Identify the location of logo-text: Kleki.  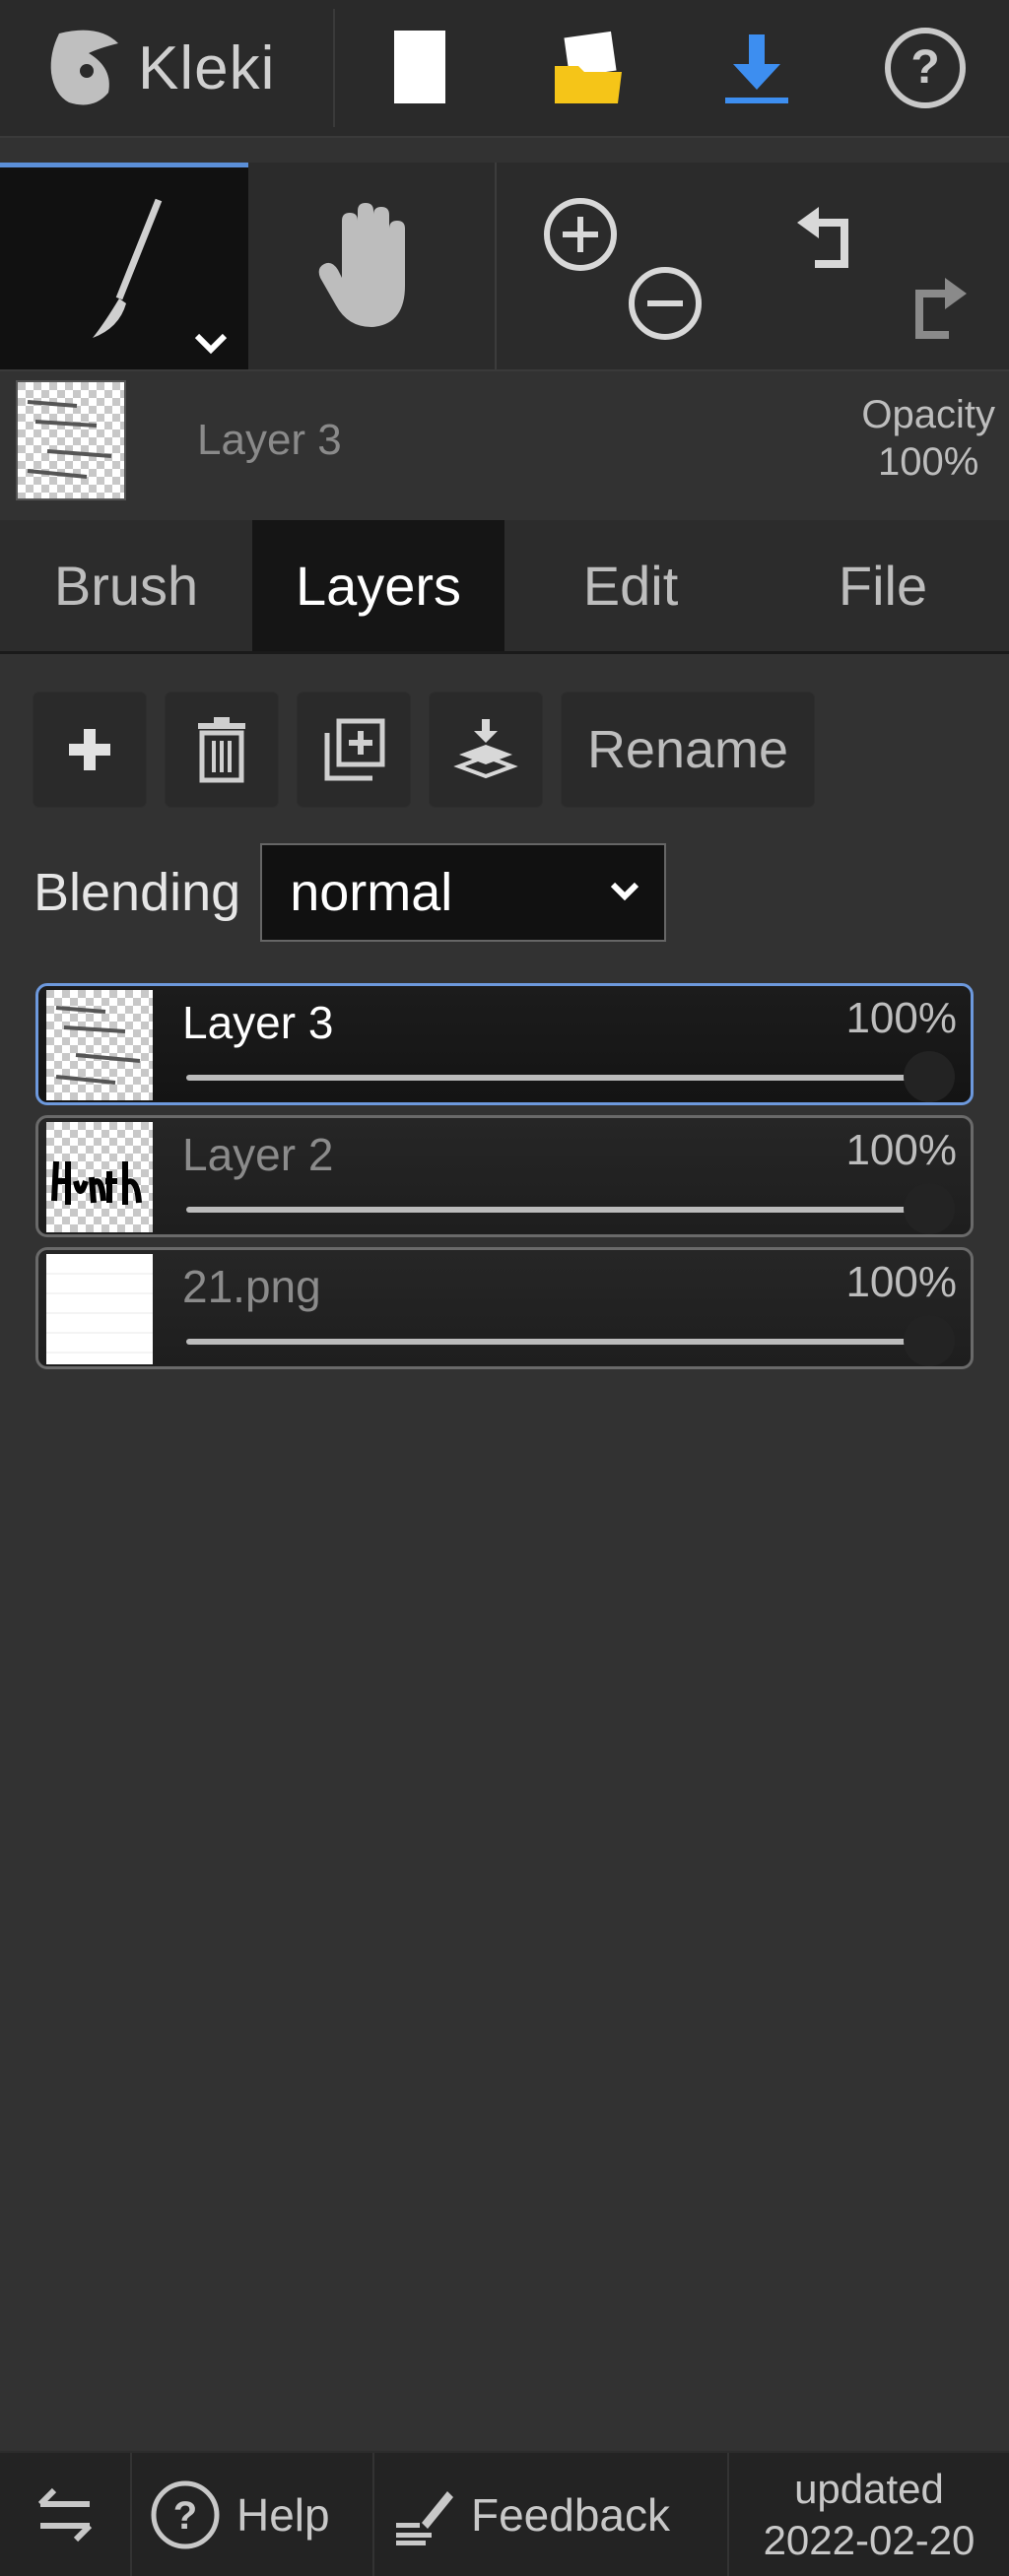
(207, 68).